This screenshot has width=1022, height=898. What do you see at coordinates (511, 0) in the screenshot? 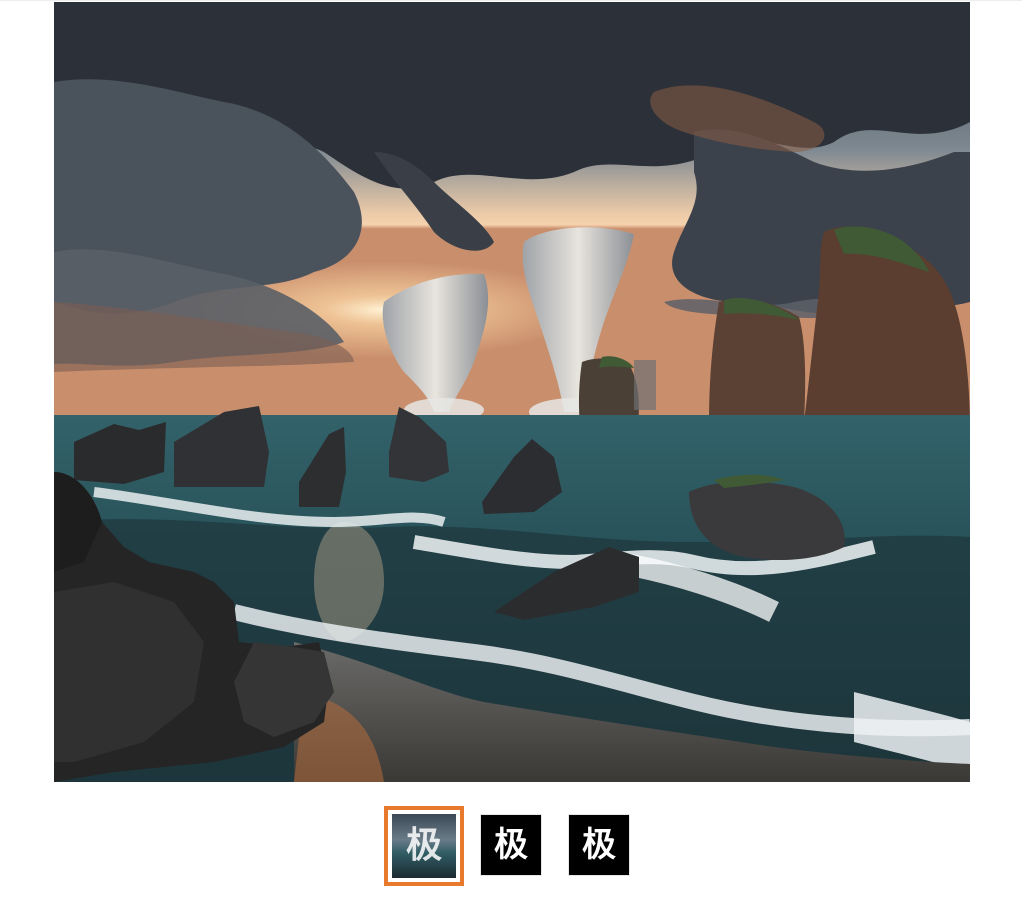
I see `divider` at bounding box center [511, 0].